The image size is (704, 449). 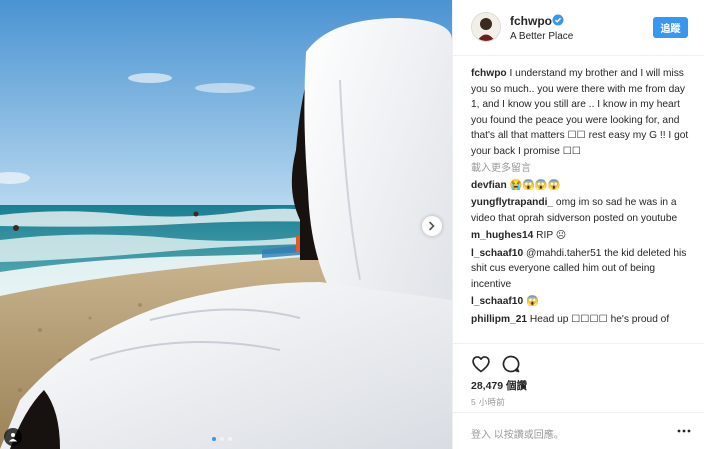 I want to click on author-avatar, so click(x=486, y=27).